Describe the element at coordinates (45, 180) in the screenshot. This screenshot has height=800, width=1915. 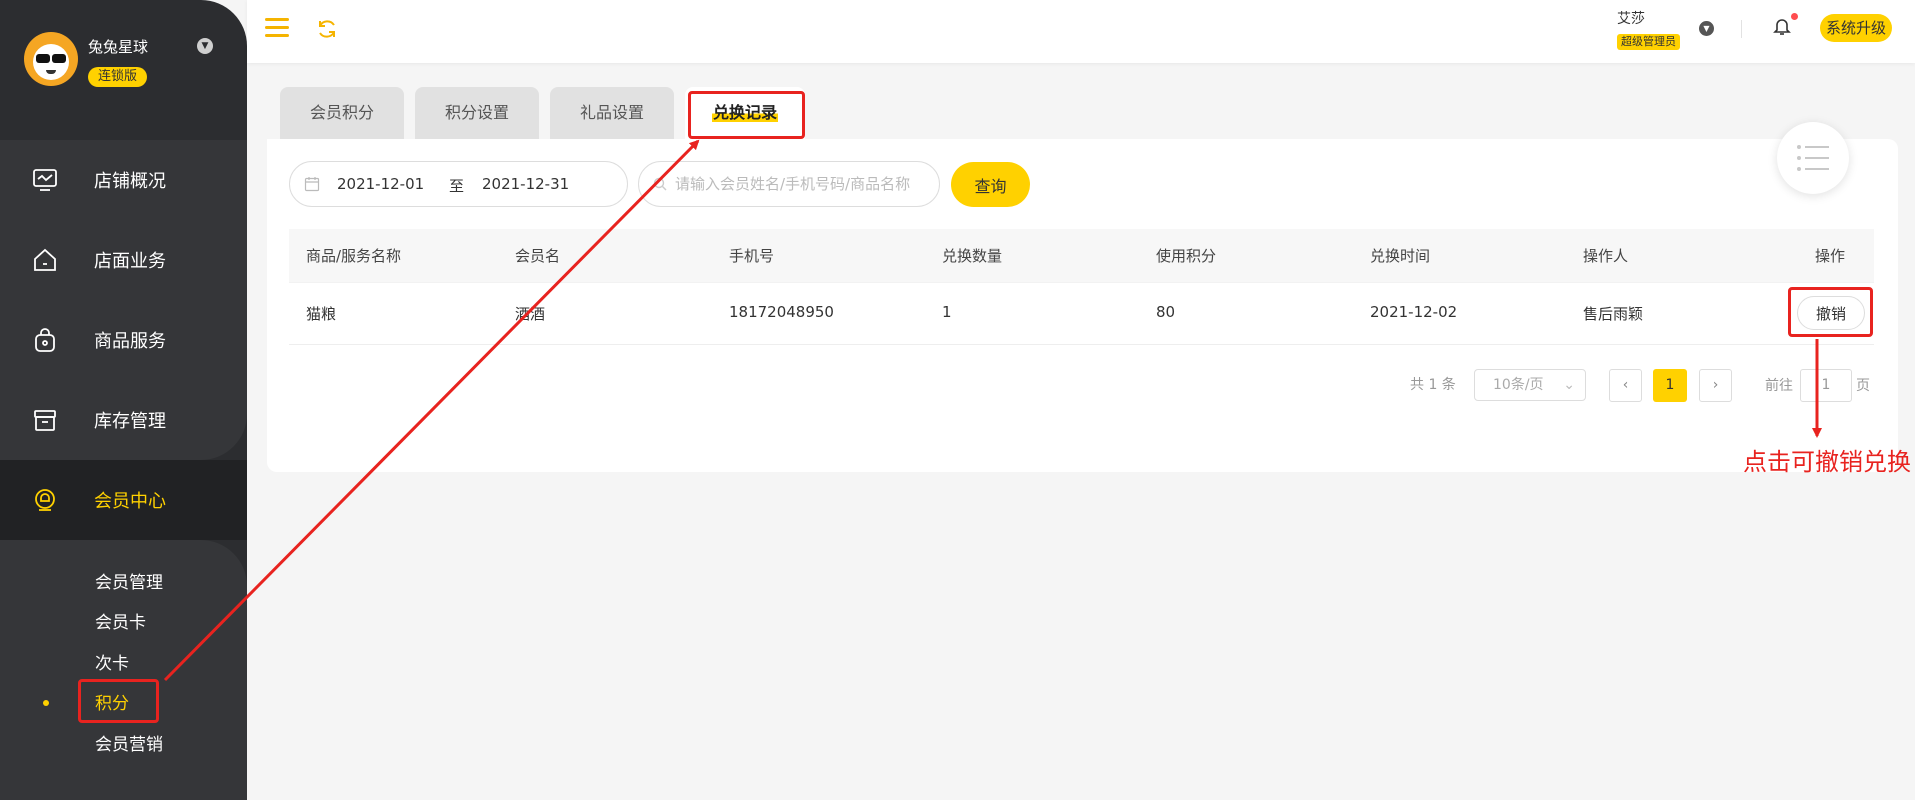
I see `monitor-icon` at that location.